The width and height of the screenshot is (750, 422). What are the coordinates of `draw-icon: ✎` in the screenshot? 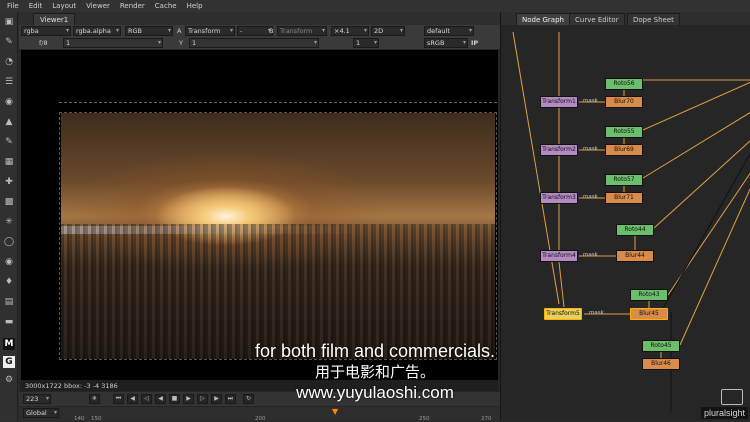 It's located at (9, 42).